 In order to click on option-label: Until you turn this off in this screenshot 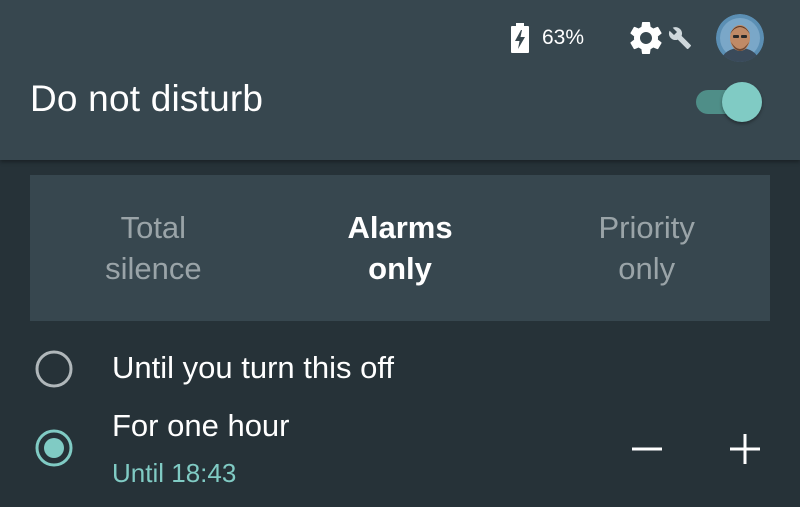, I will do `click(253, 367)`.